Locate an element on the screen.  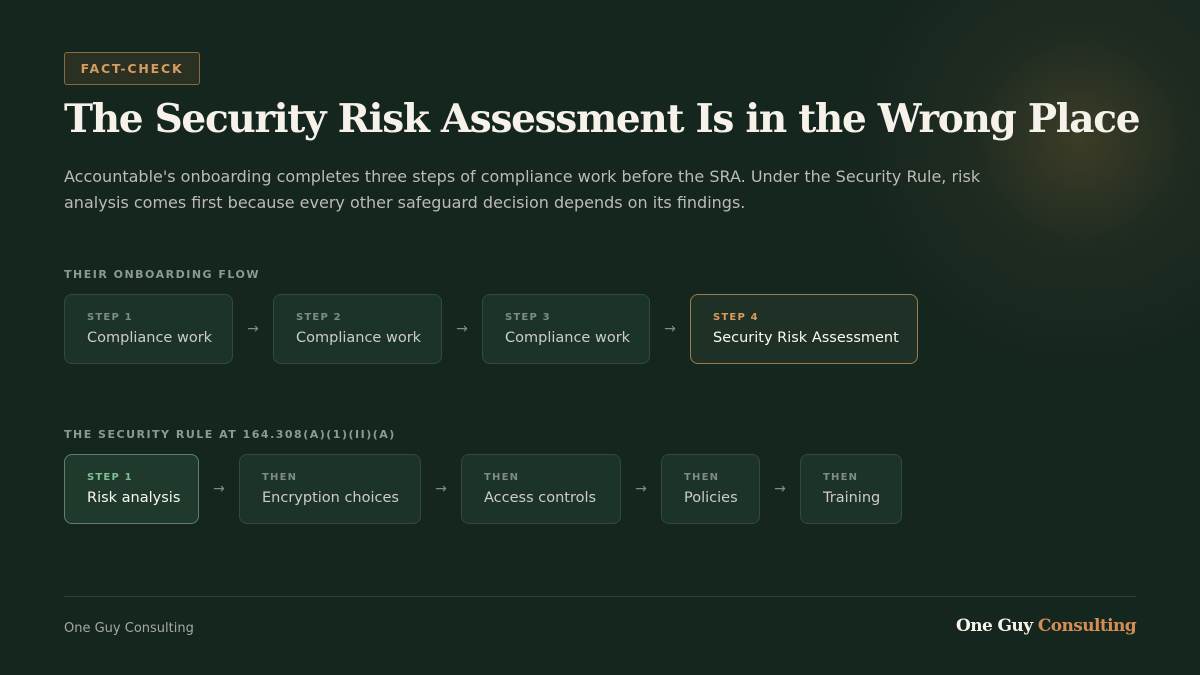
step-value: Encryption choices is located at coordinates (330, 498).